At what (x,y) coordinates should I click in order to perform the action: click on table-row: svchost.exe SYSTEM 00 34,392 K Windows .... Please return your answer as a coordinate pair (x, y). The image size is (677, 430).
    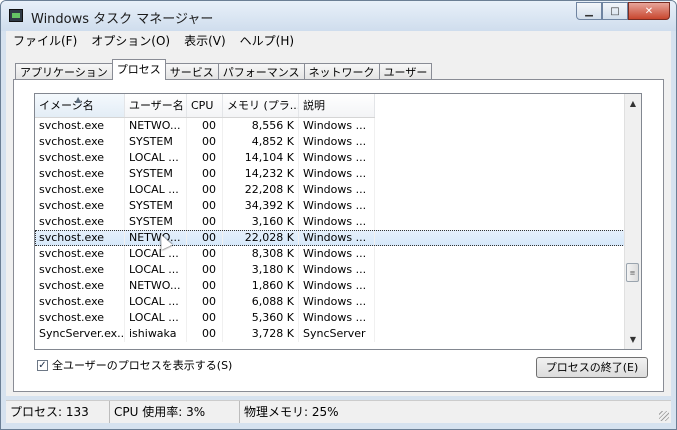
    Looking at the image, I should click on (331, 206).